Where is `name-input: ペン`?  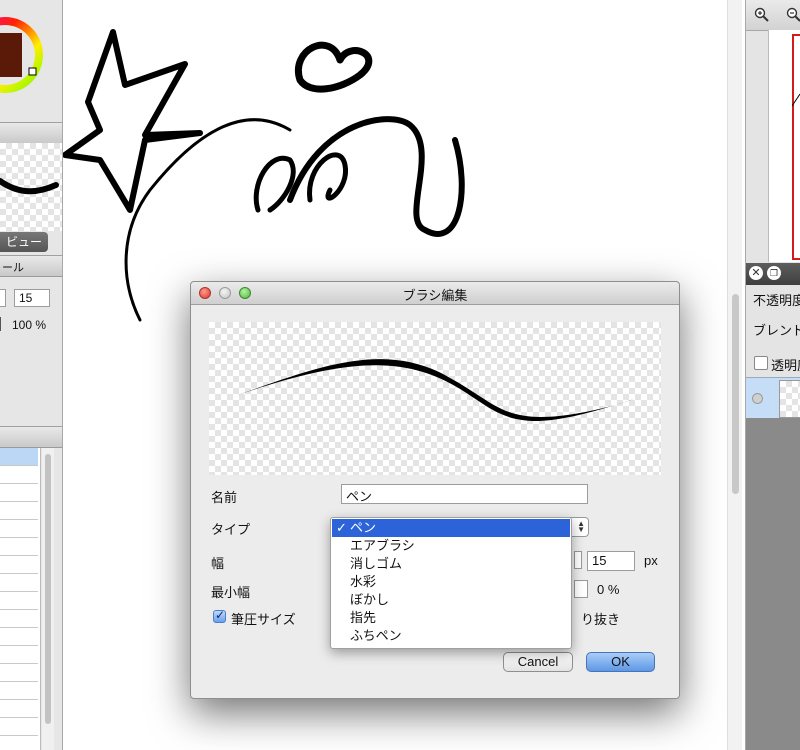
name-input: ペン is located at coordinates (464, 494).